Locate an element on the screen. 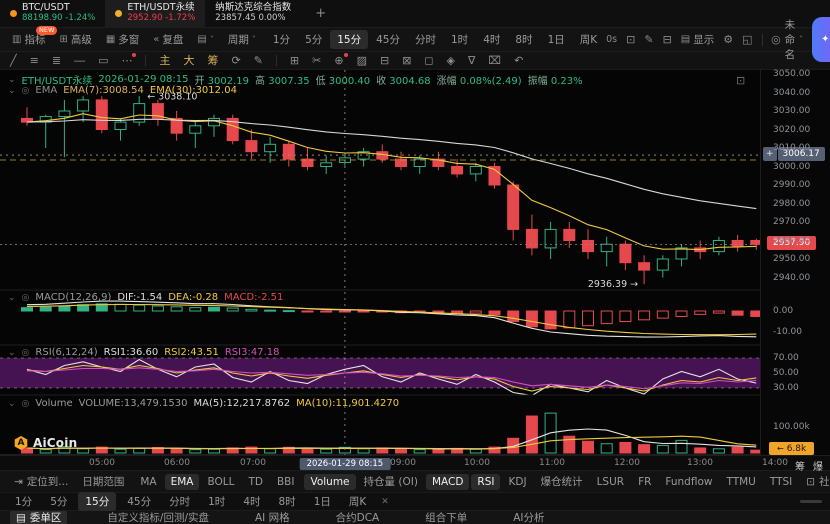 This screenshot has height=524, width=830. timeframe-4时: 4时 is located at coordinates (491, 39).